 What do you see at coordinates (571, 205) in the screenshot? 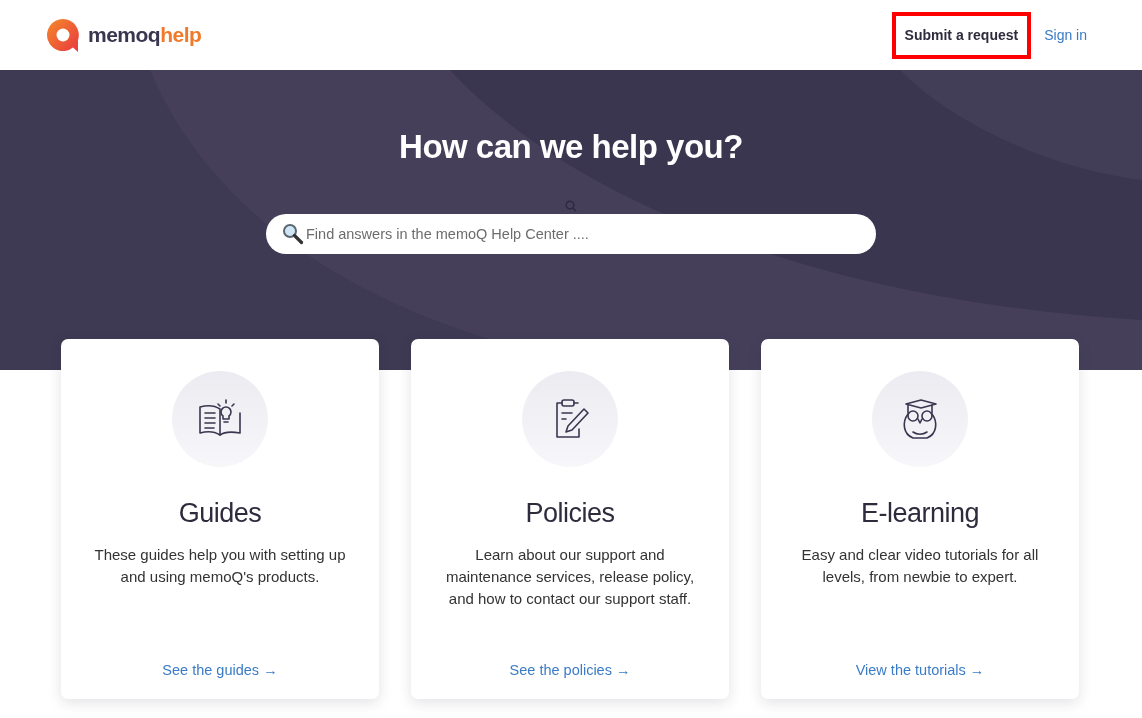
I see `search-icon` at bounding box center [571, 205].